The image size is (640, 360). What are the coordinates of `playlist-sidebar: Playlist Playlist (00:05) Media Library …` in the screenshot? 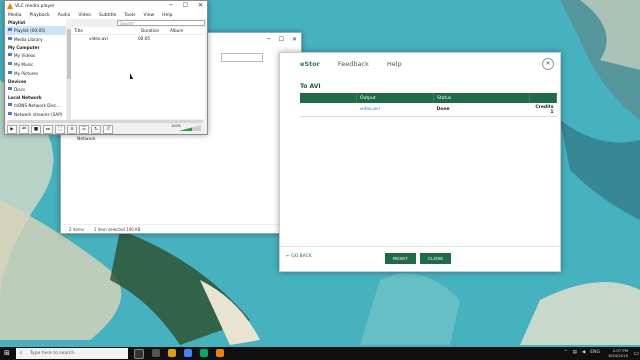 It's located at (36, 70).